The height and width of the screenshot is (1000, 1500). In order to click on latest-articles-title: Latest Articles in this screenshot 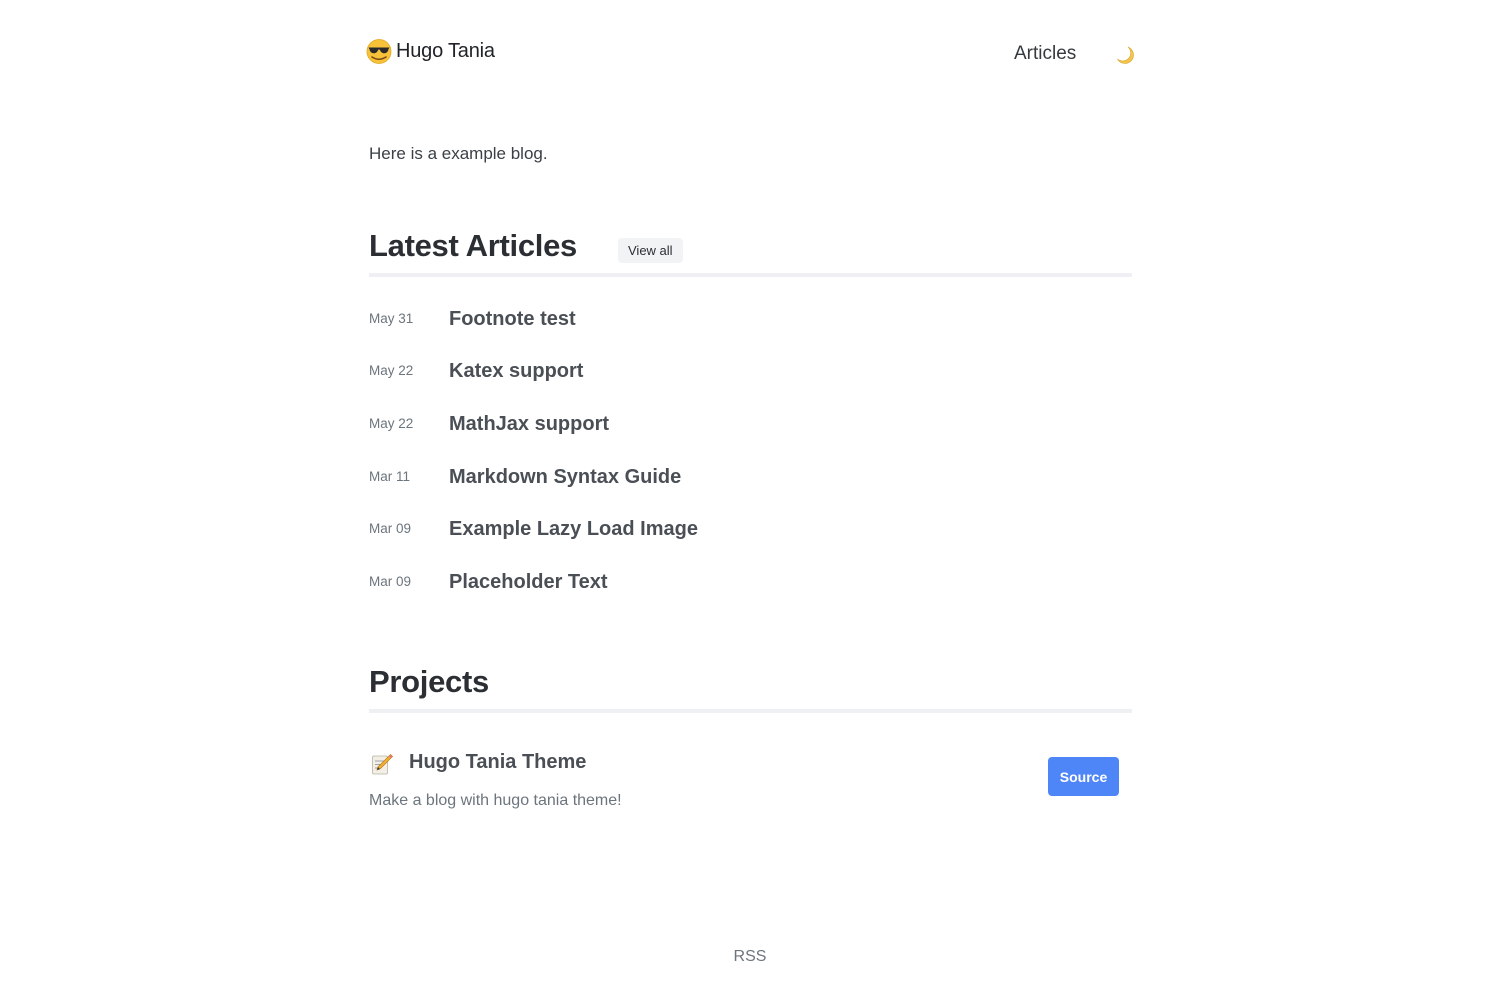, I will do `click(473, 245)`.